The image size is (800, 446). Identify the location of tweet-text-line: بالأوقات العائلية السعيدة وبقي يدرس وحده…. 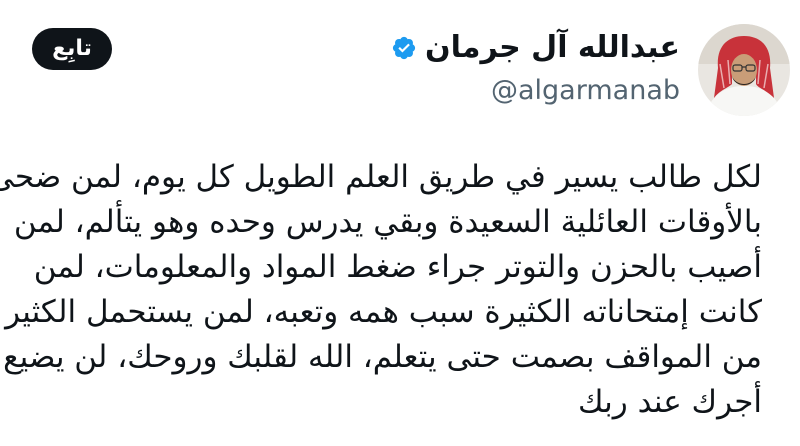
(387, 222).